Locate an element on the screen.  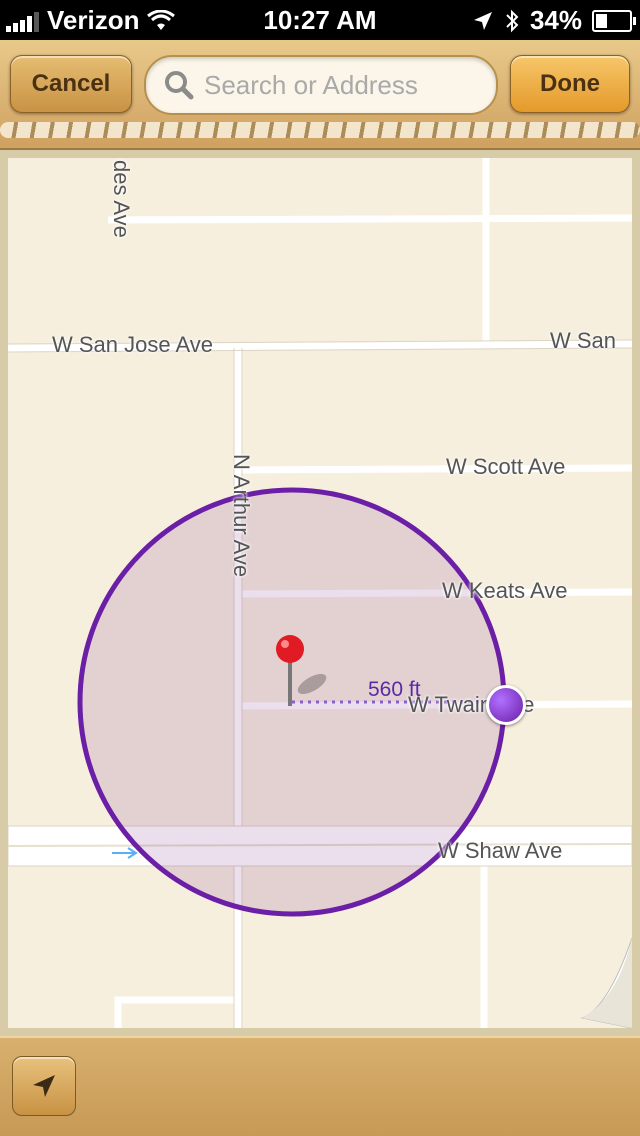
cancel-button: Cancel is located at coordinates (71, 84).